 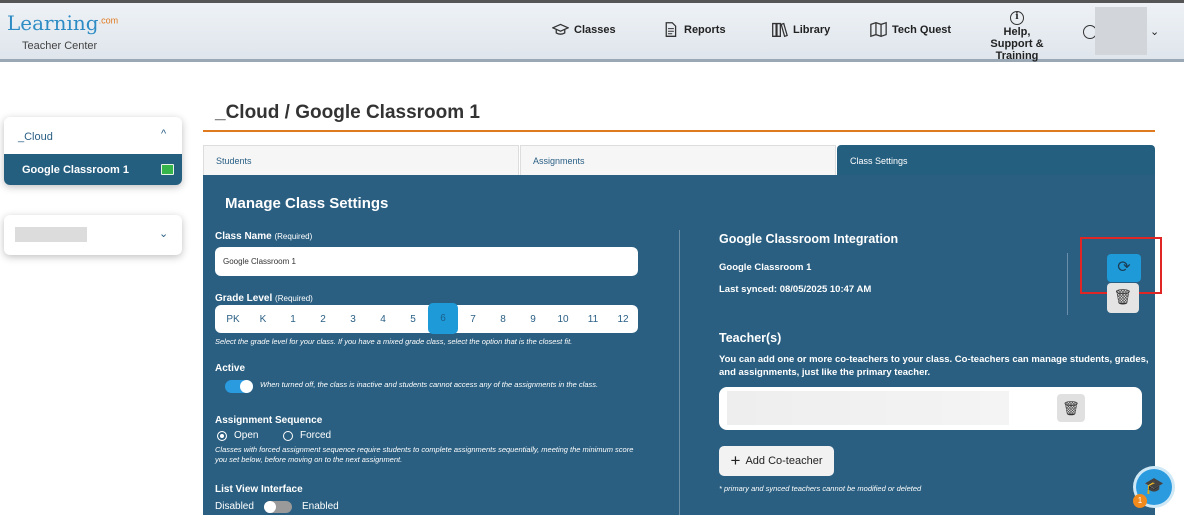 I want to click on refresh-icon: ⟳, so click(x=1124, y=267).